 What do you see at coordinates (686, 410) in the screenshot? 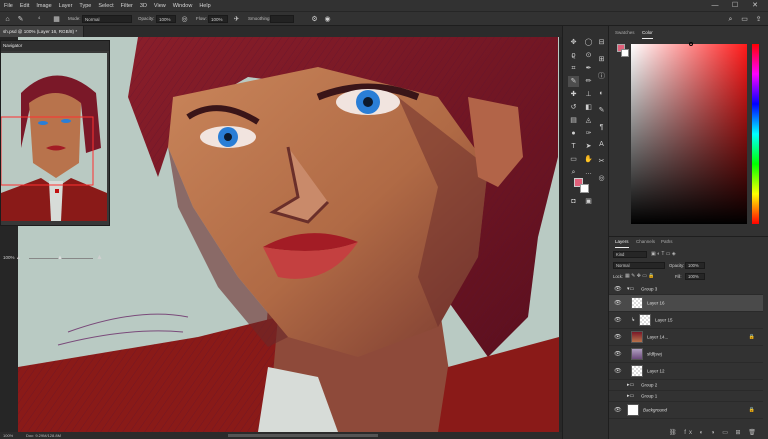
I see `layer-row-background: 👁 Background 🔒` at bounding box center [686, 410].